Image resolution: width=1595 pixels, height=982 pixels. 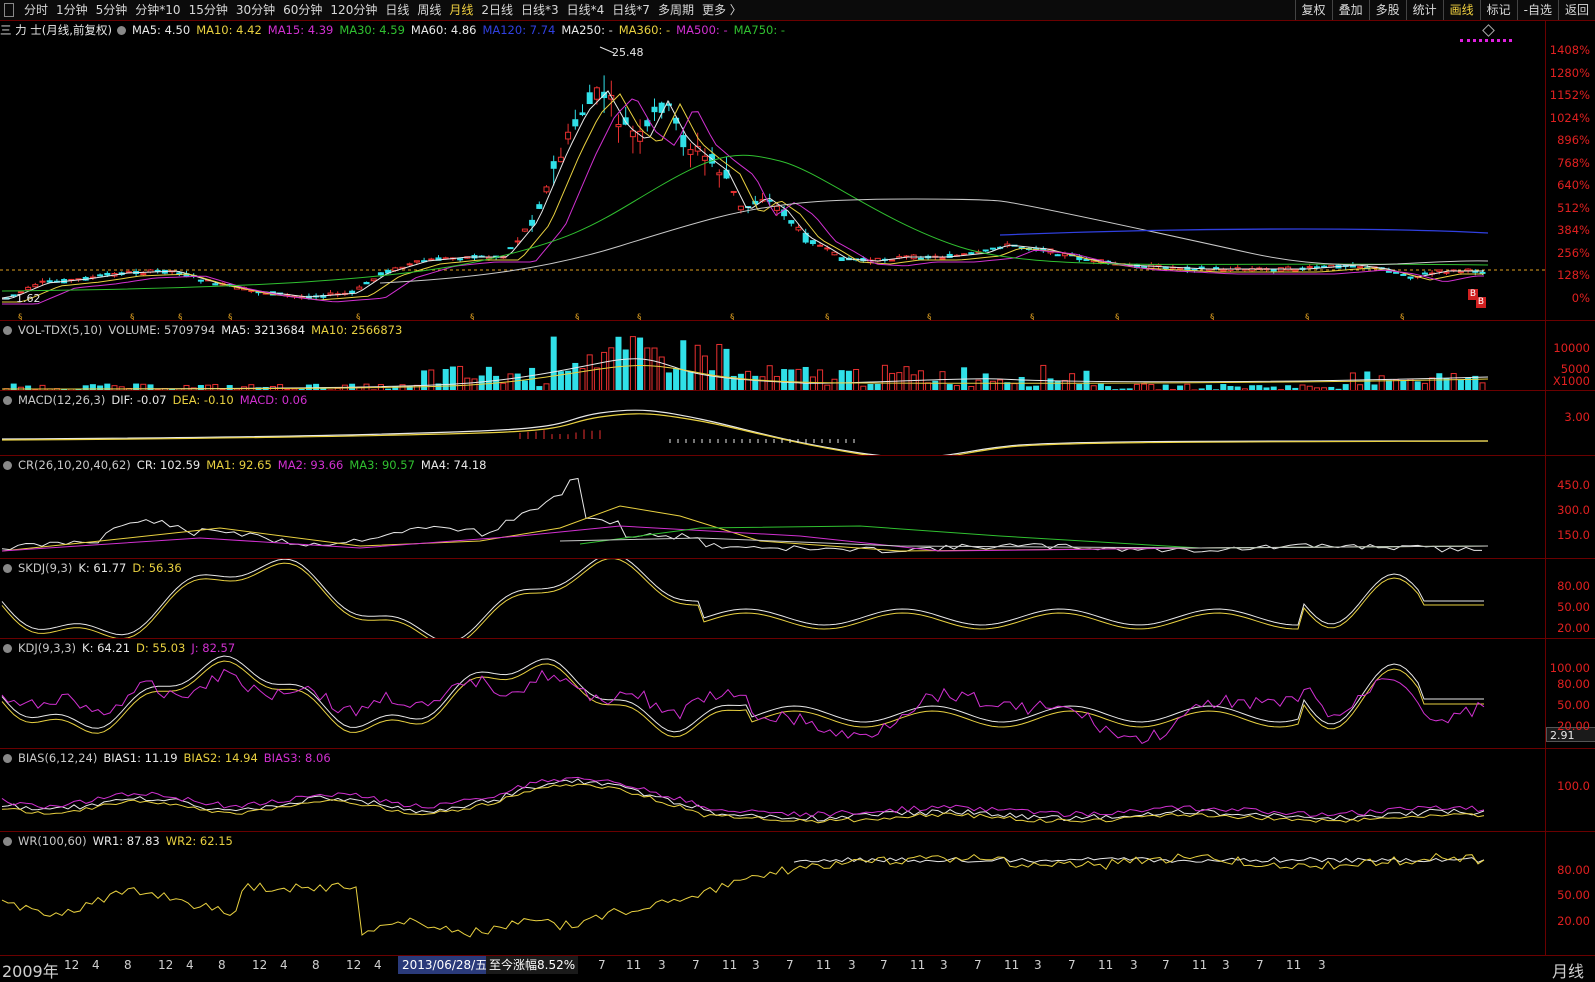 I want to click on wr-chart, so click(x=772, y=894).